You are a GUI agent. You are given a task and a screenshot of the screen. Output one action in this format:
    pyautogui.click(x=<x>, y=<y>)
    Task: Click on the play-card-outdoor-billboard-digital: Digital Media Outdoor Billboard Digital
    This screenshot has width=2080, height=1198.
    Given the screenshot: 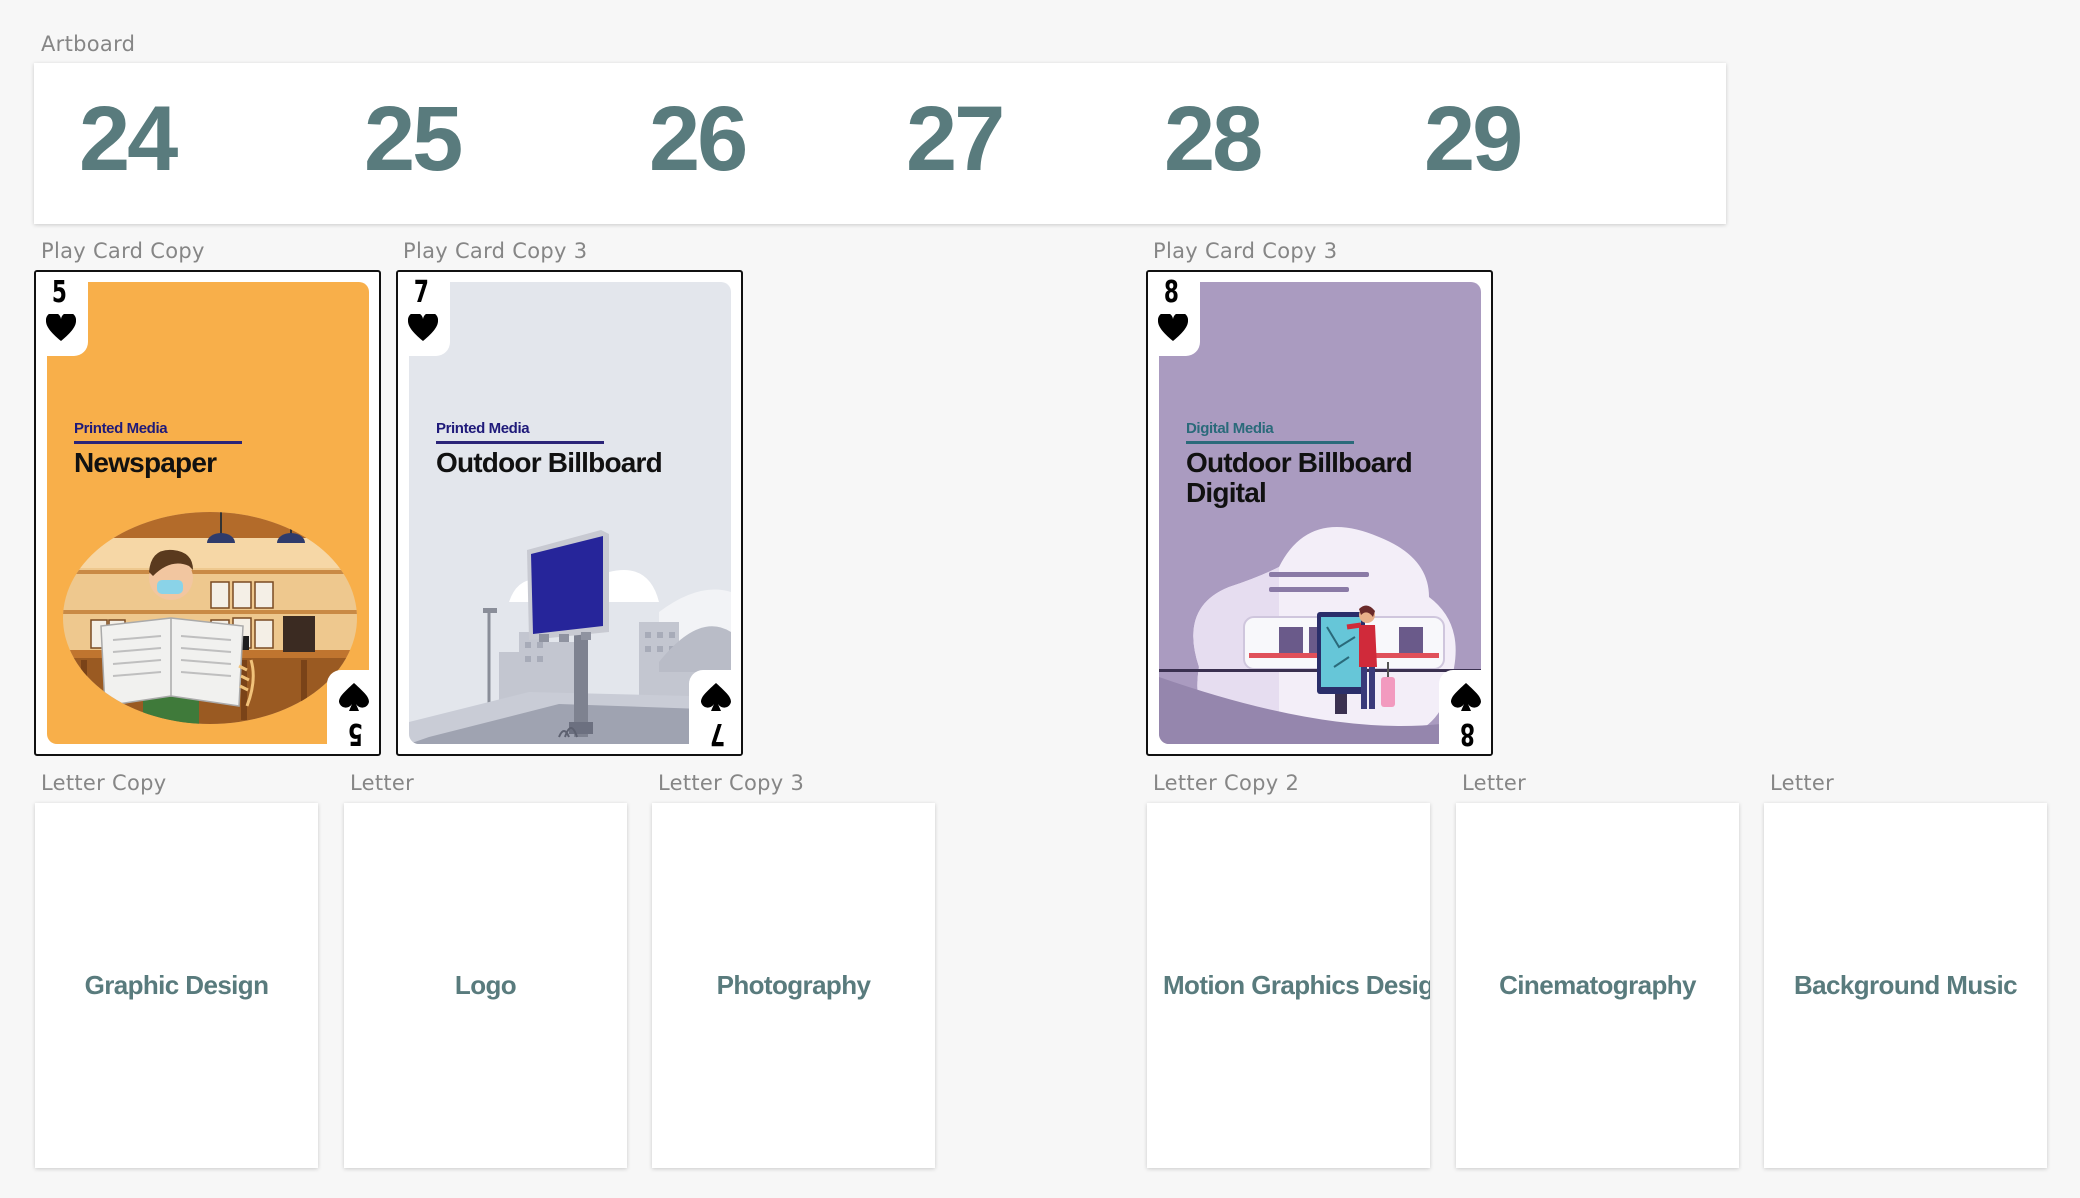 What is the action you would take?
    pyautogui.click(x=1319, y=513)
    